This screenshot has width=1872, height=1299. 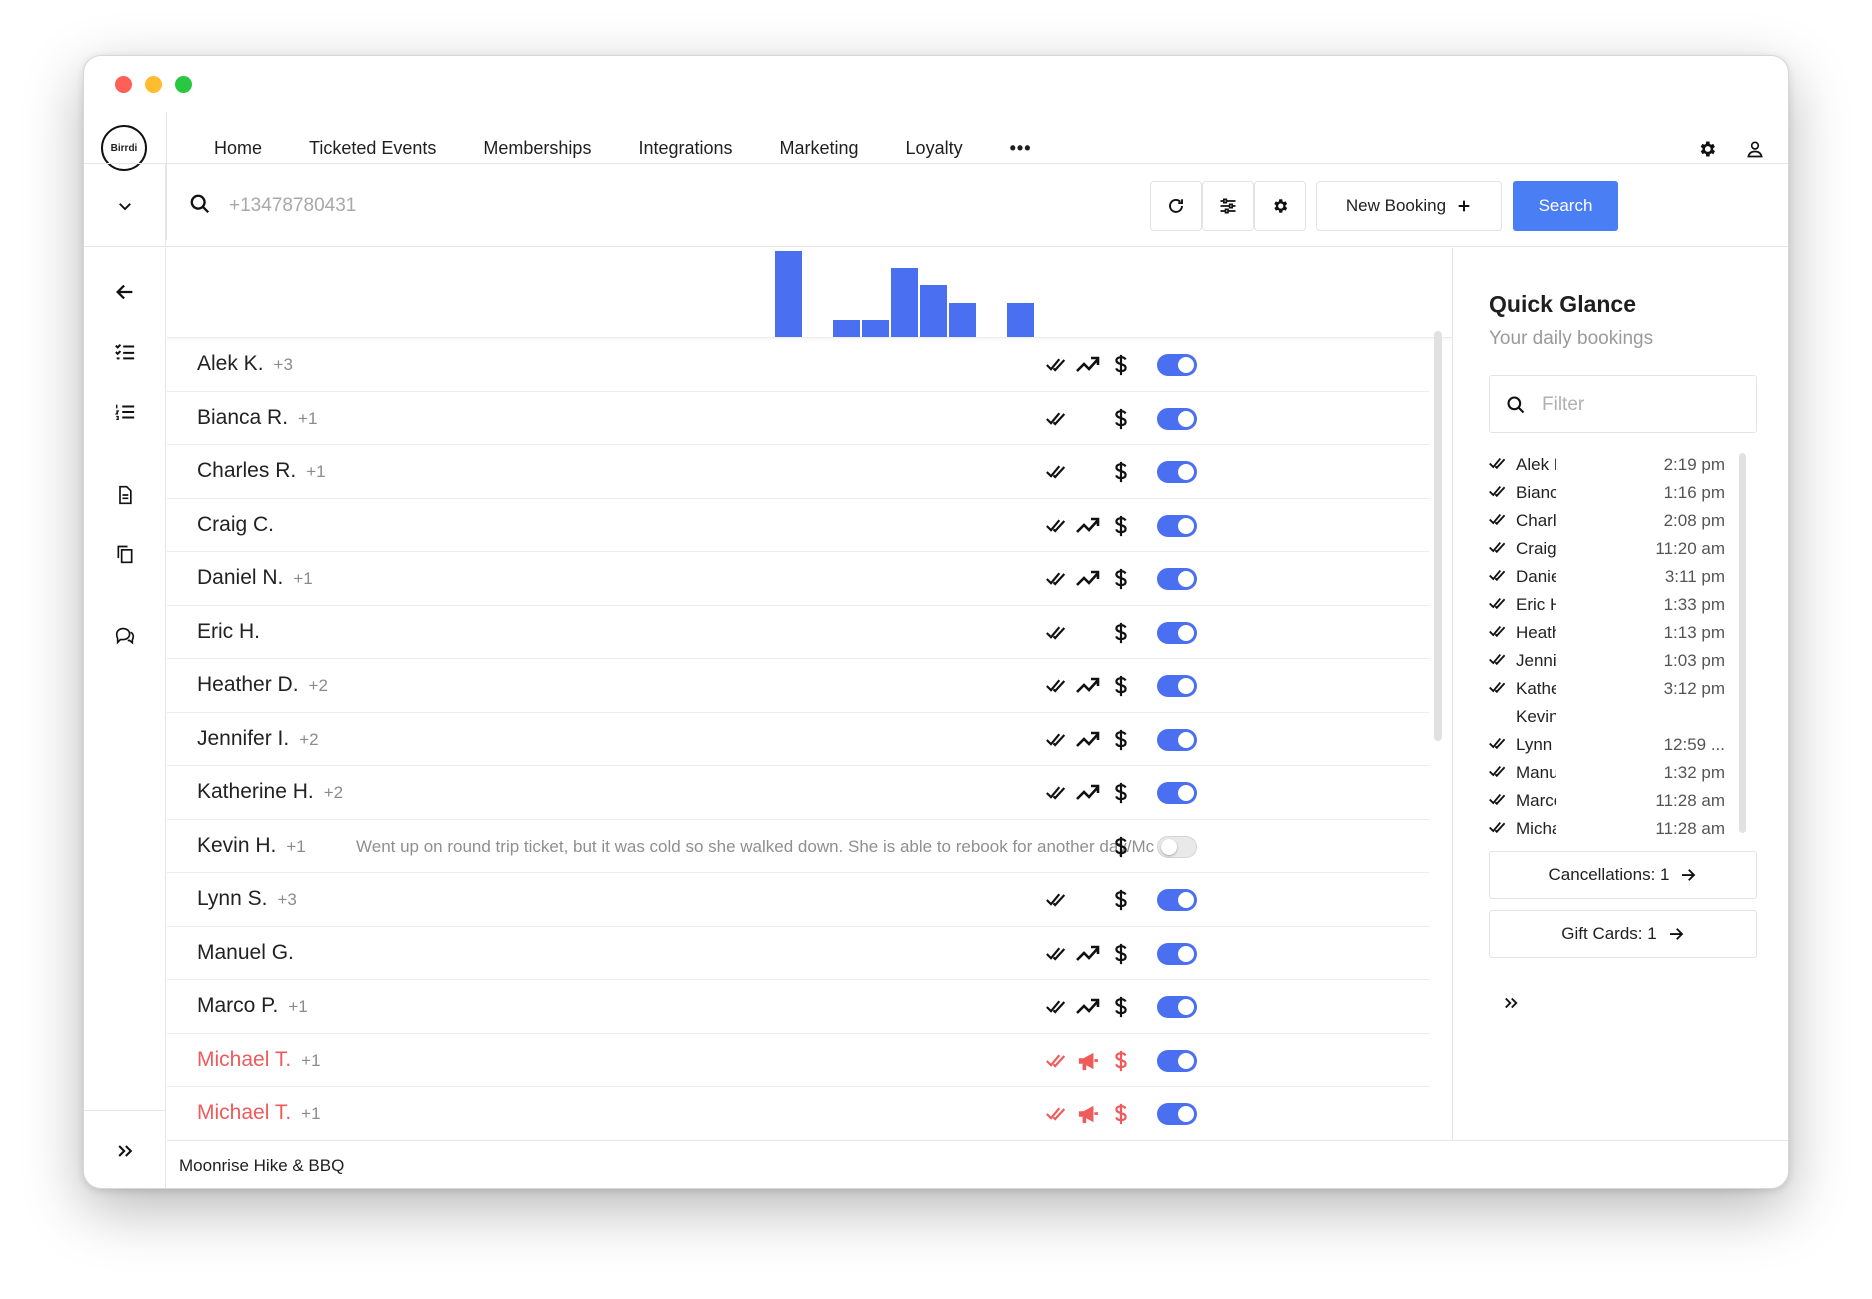 What do you see at coordinates (262, 685) in the screenshot?
I see `guest-name: Heather D. +2` at bounding box center [262, 685].